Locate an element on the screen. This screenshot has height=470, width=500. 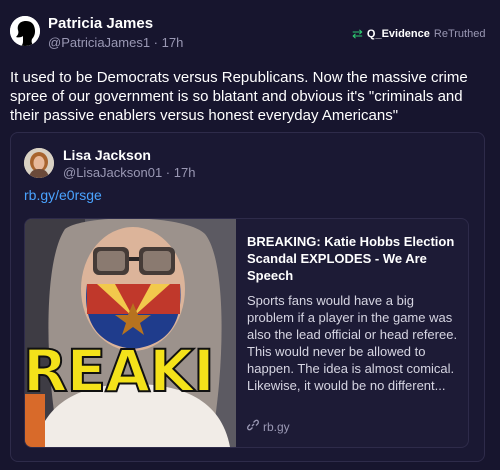
author-handle: @PatriciaJames1 · 17h is located at coordinates (116, 42).